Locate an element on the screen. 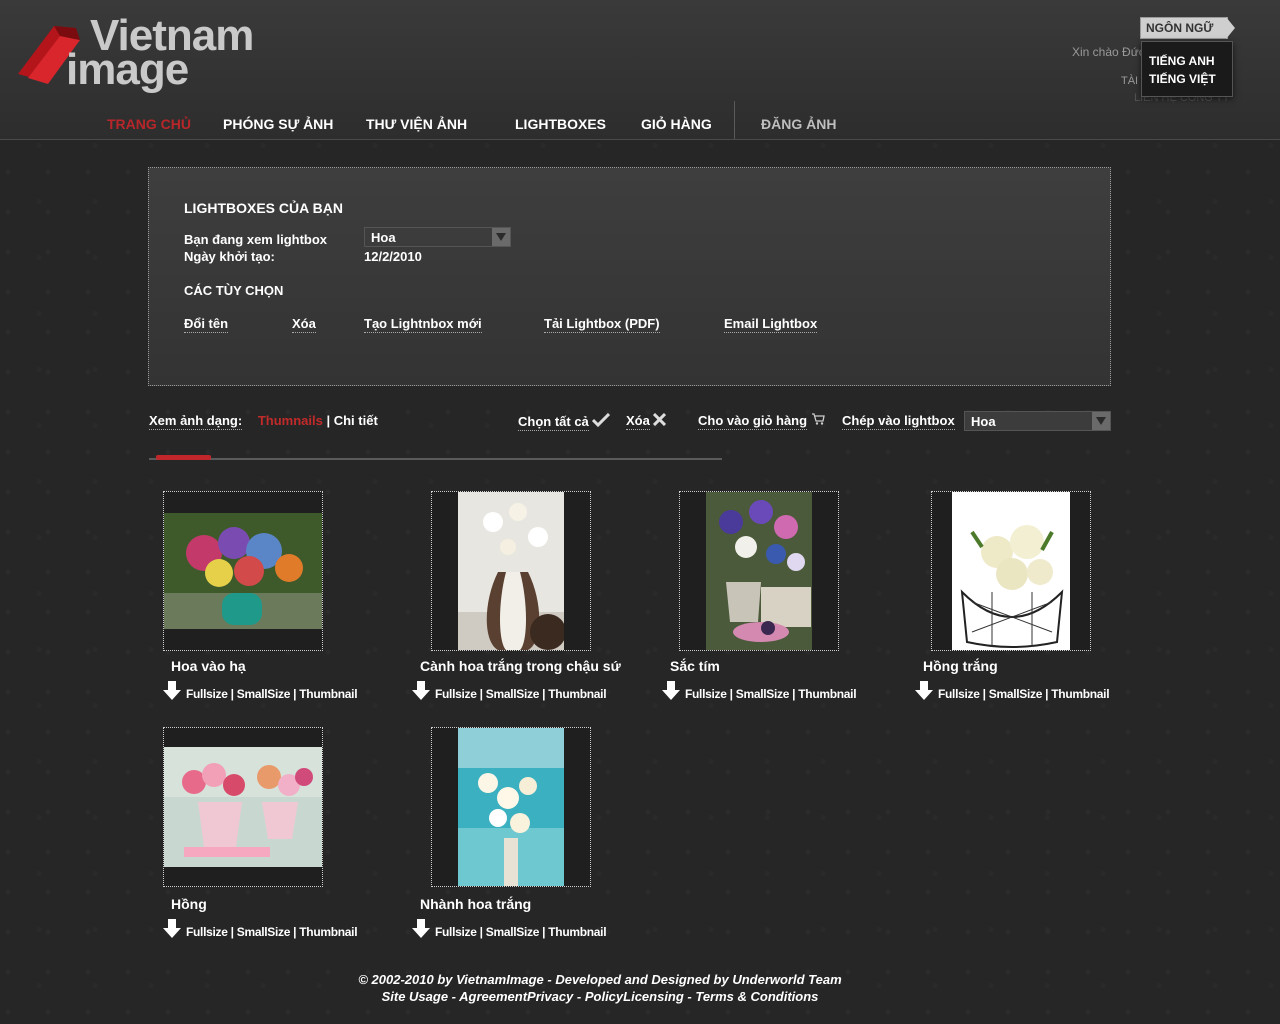 The image size is (1280, 1024). view-mode-label: Xem ảnh dạng: is located at coordinates (196, 421).